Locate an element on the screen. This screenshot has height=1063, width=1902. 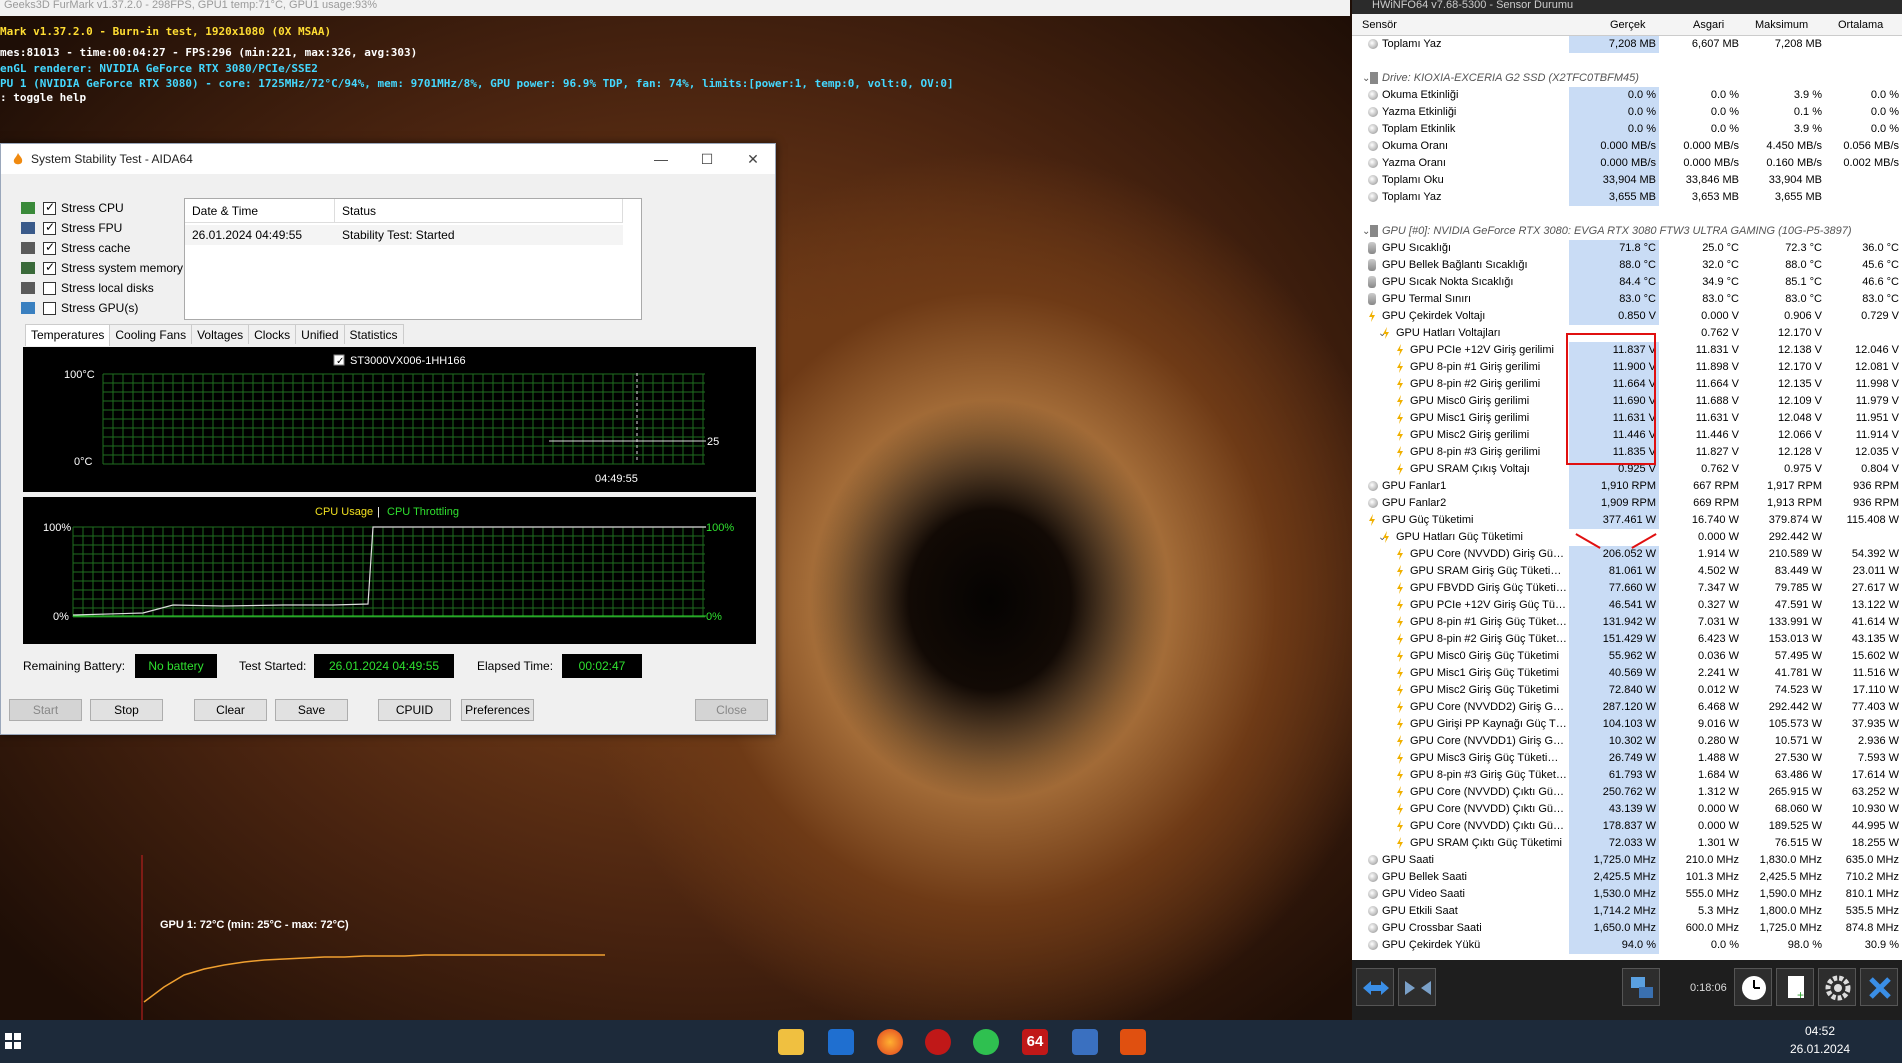
col-sensor: Sensör is located at coordinates (1379, 25).